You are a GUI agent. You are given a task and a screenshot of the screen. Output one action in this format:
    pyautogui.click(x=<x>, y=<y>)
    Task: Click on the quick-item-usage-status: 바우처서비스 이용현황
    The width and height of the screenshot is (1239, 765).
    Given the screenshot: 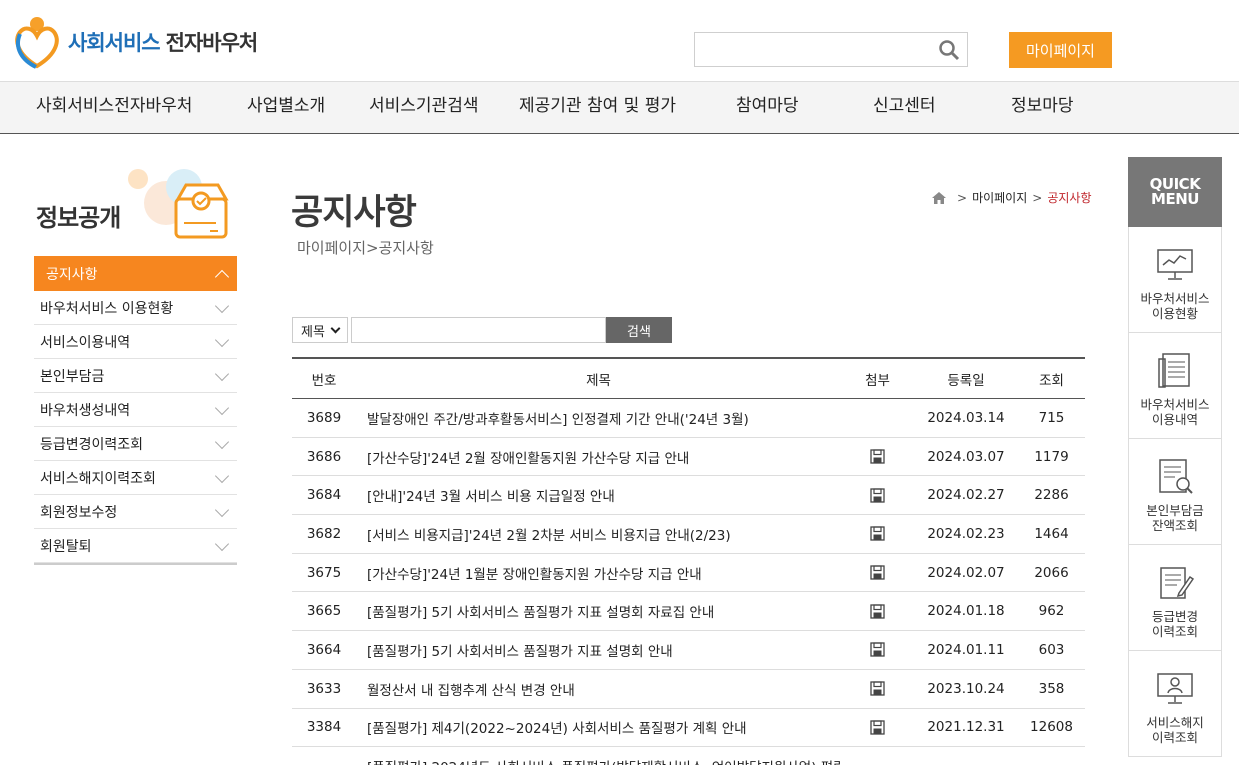 What is the action you would take?
    pyautogui.click(x=1175, y=280)
    